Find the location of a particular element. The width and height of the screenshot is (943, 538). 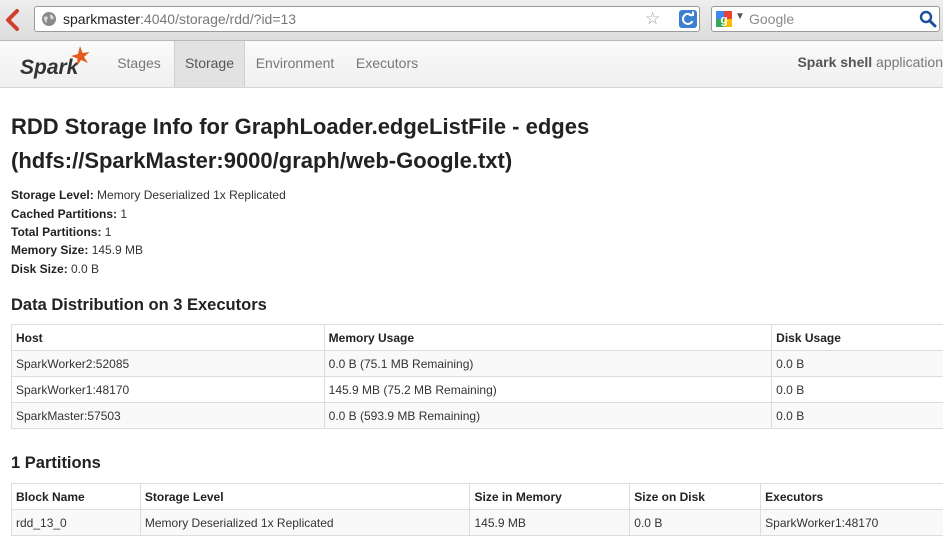

spark-logo: Spark is located at coordinates (55, 63).